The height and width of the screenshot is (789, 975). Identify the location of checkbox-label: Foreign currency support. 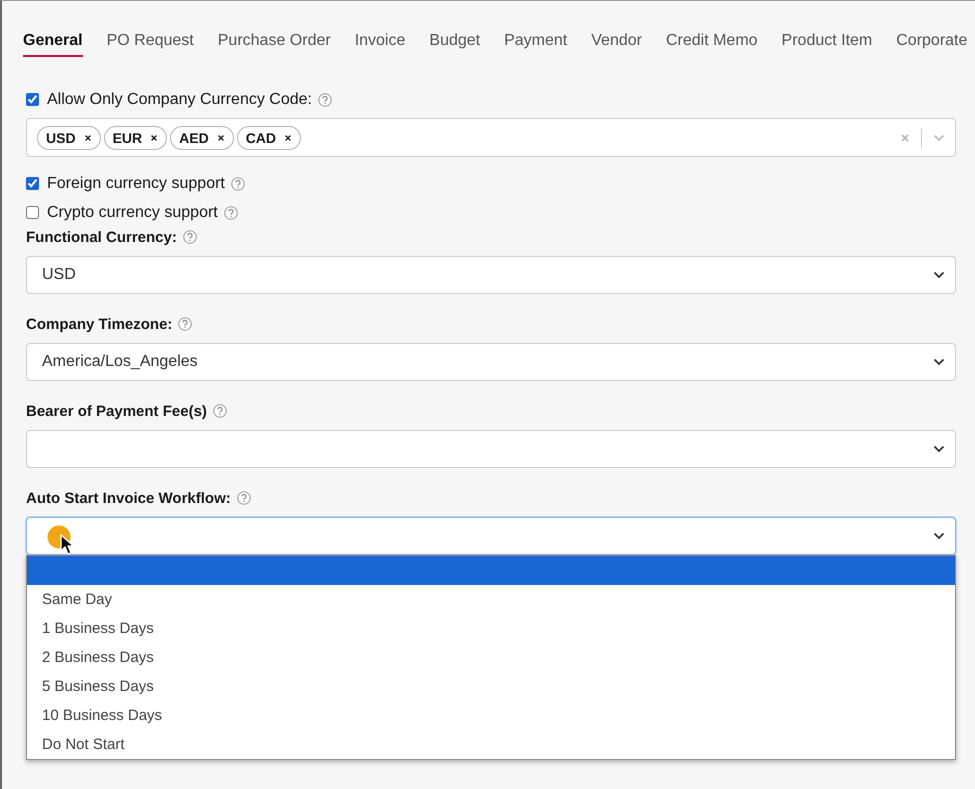
(136, 183).